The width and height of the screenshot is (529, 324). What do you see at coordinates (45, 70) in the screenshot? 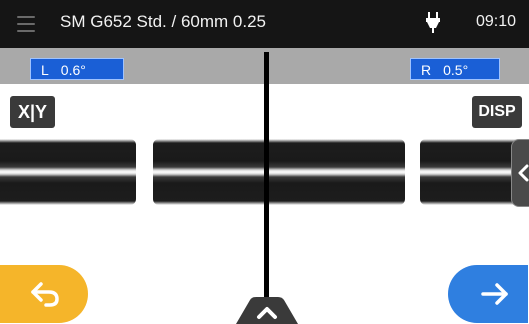
I see `left-angle-prefix: L` at bounding box center [45, 70].